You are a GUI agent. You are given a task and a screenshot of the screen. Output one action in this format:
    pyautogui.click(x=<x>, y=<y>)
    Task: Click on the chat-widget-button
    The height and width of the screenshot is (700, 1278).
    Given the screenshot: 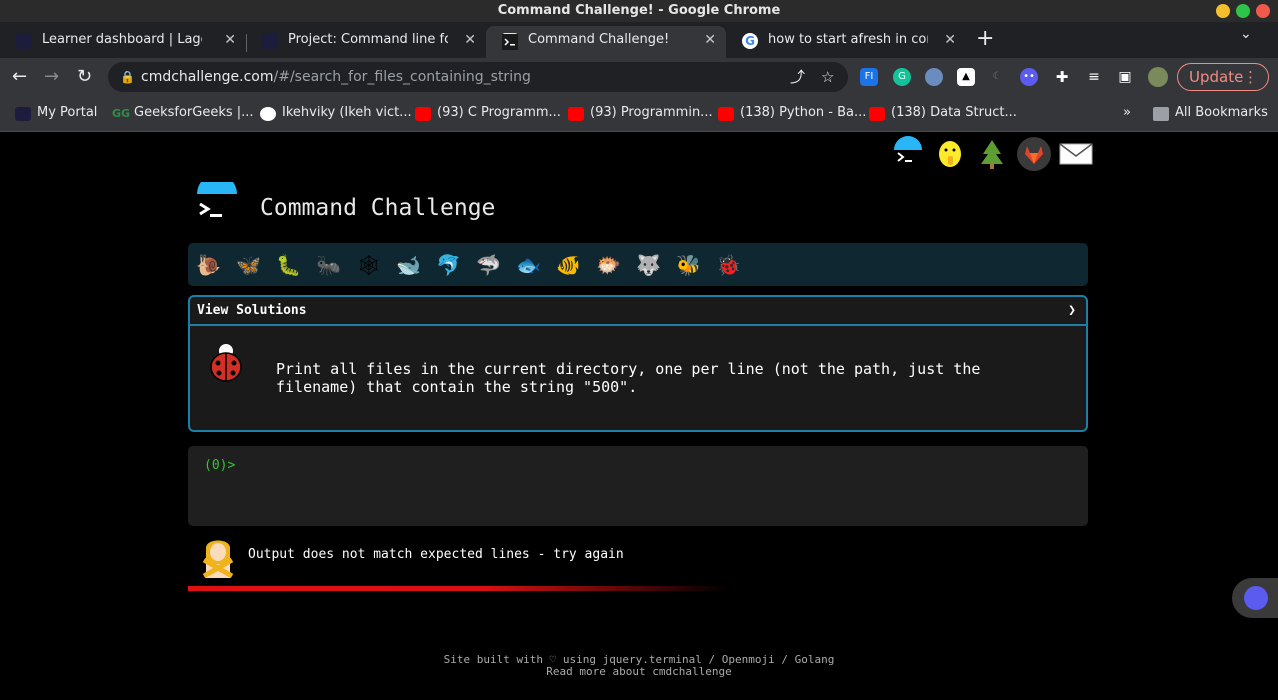 What is the action you would take?
    pyautogui.click(x=1255, y=598)
    